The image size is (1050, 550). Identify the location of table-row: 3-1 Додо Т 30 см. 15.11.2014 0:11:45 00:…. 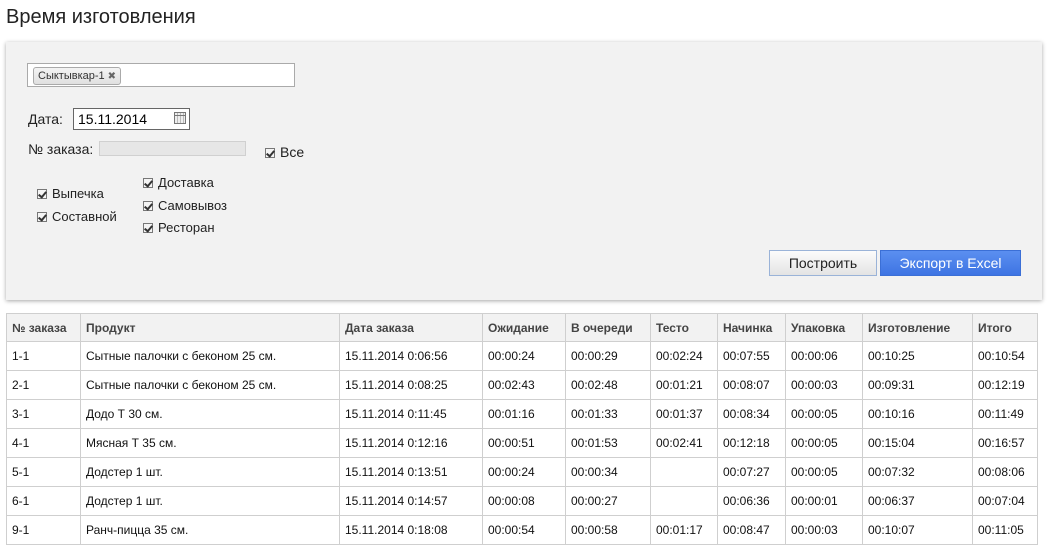
(522, 414).